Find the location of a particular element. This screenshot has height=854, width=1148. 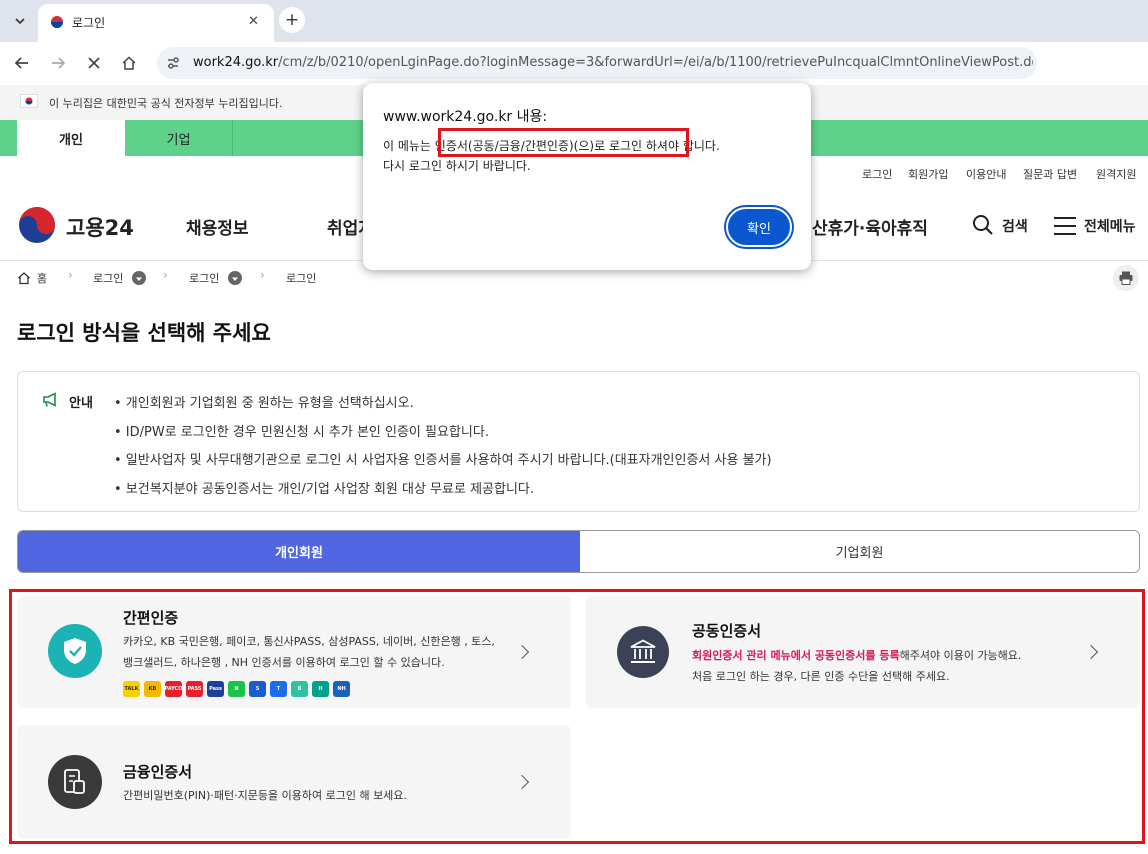

top-tab-personal: 개인 is located at coordinates (71, 138).